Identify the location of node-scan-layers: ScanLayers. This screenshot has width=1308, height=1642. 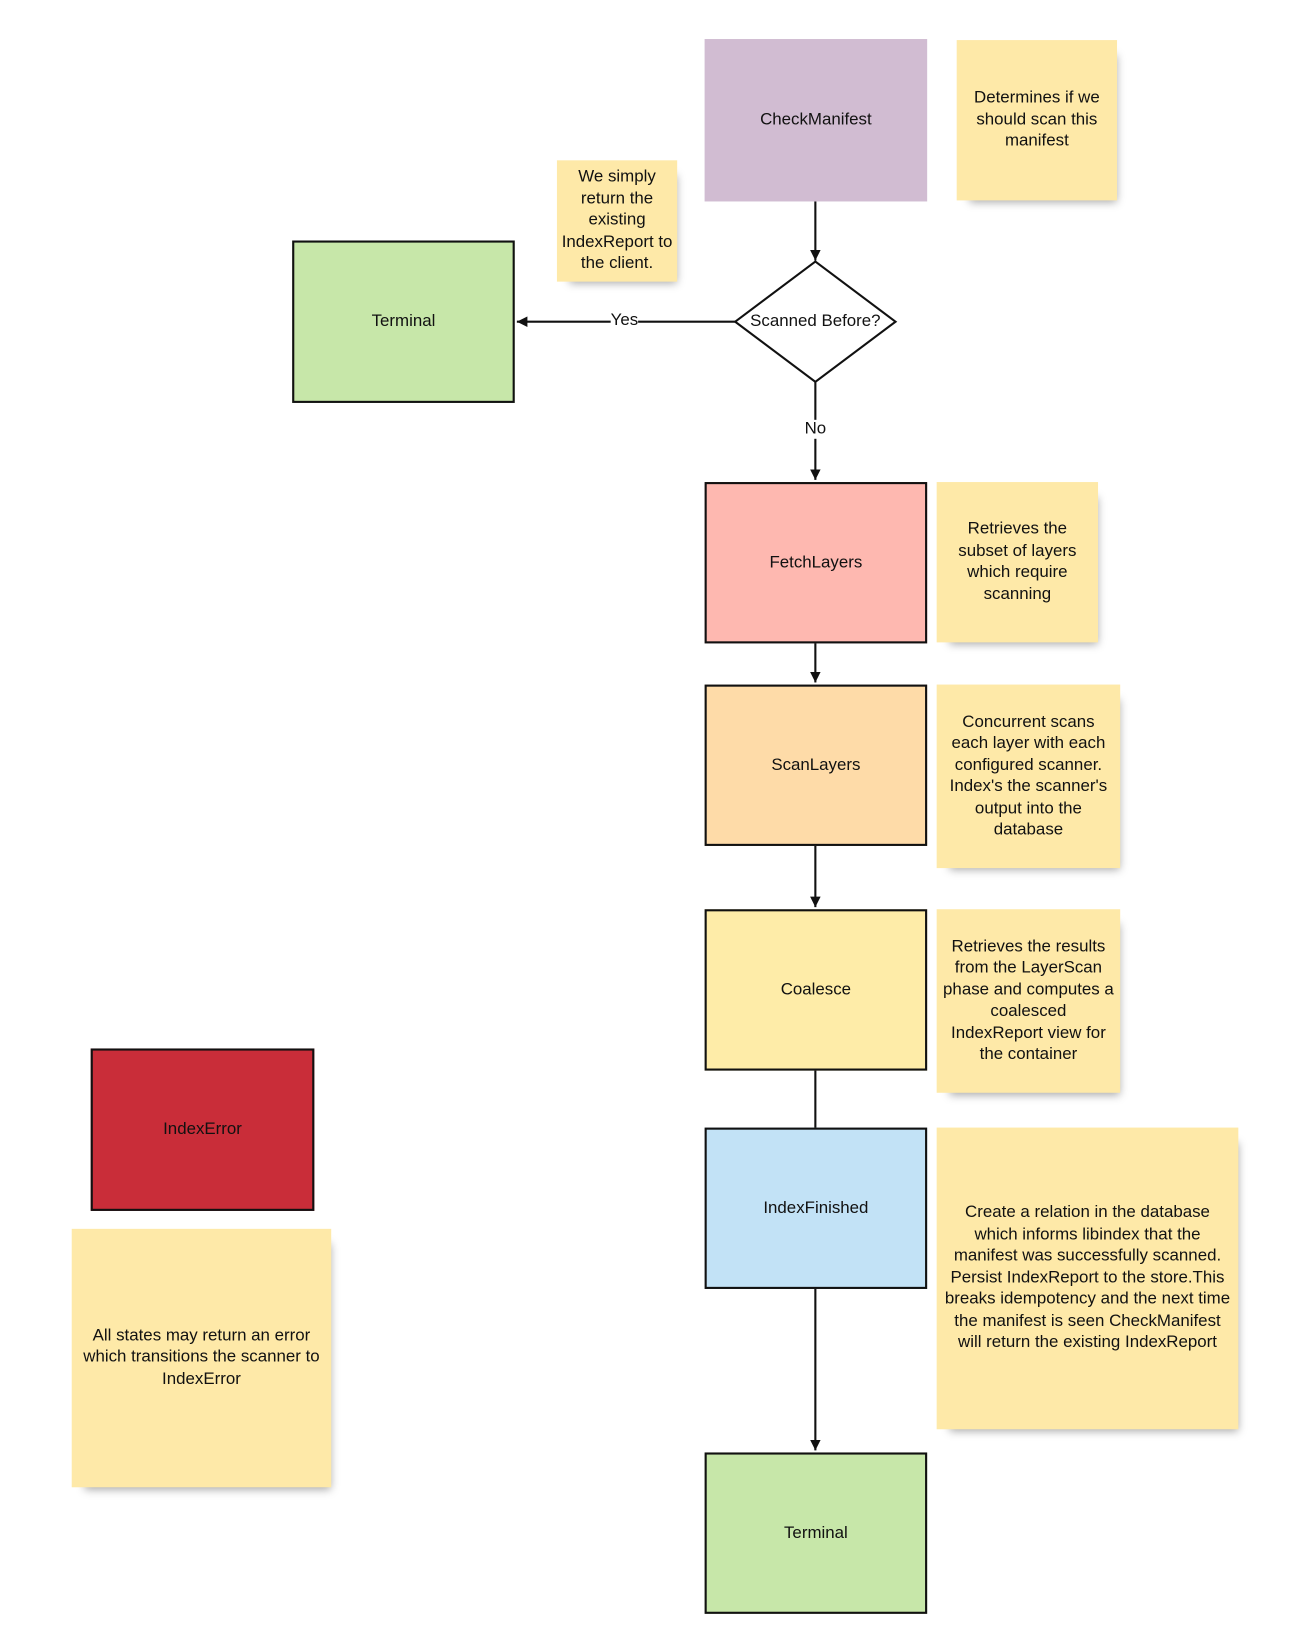
(816, 765).